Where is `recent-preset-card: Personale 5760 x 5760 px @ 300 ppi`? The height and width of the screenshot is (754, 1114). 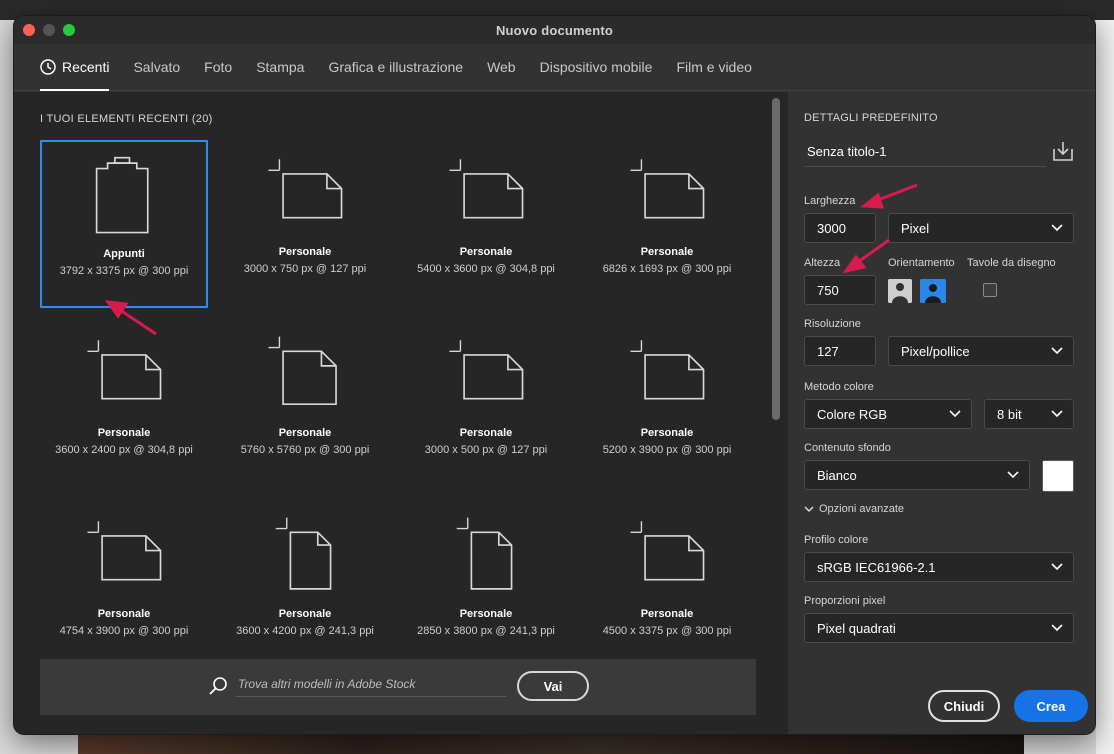 recent-preset-card: Personale 5760 x 5760 px @ 300 ppi is located at coordinates (305, 405).